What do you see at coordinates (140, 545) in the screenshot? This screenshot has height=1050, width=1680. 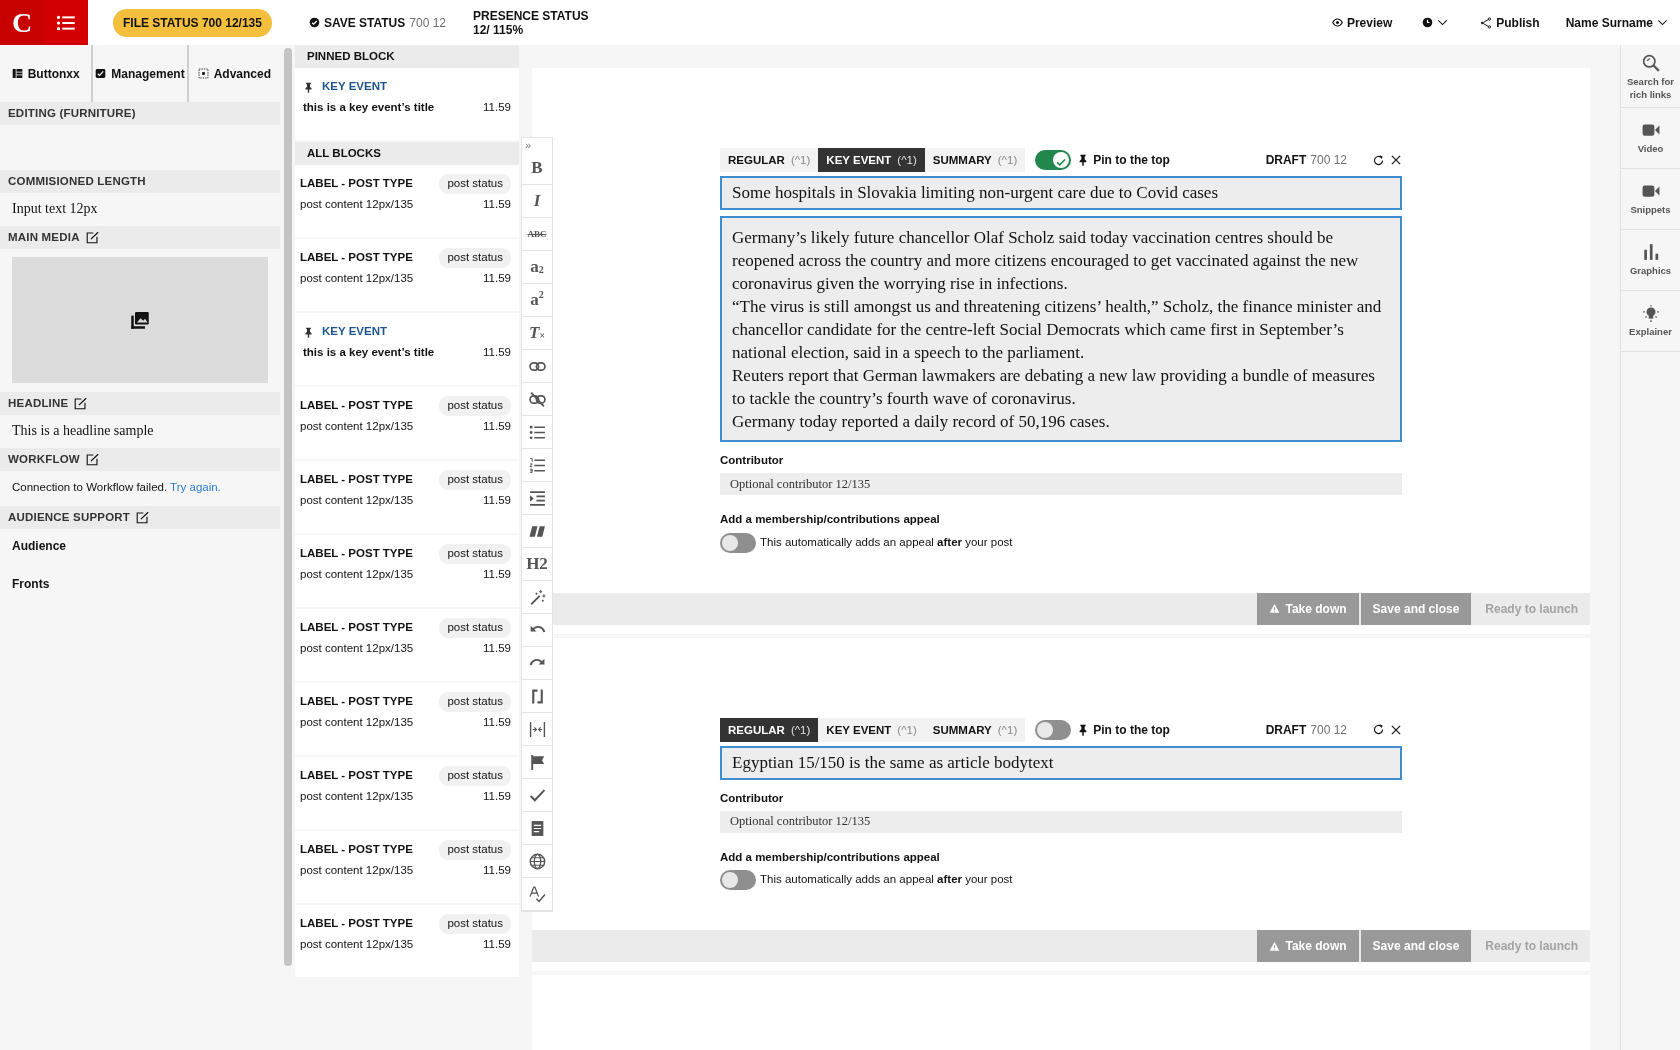 I see `audience-link: Audience` at bounding box center [140, 545].